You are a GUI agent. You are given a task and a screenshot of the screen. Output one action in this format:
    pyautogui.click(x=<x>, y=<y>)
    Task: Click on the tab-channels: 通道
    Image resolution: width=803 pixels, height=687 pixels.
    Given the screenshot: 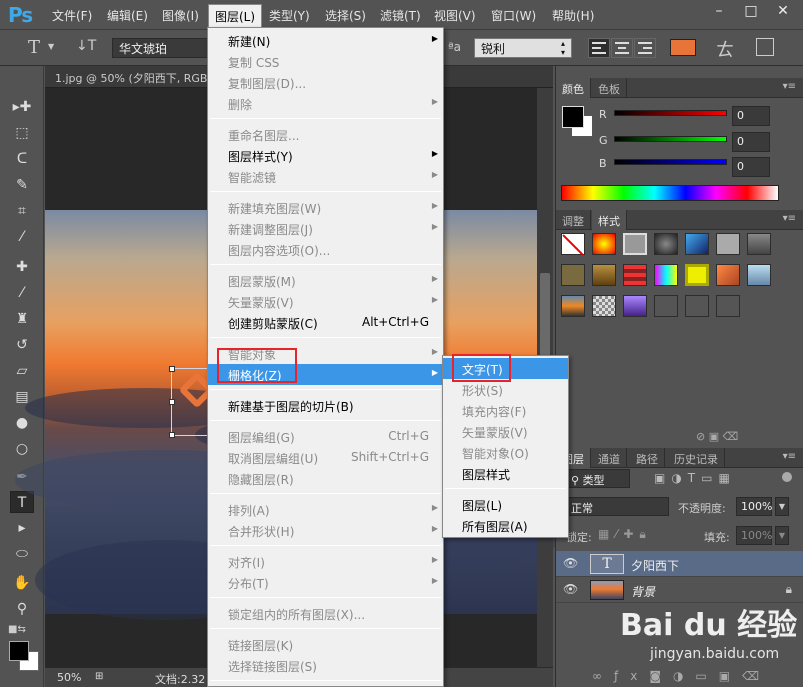 What is the action you would take?
    pyautogui.click(x=609, y=458)
    